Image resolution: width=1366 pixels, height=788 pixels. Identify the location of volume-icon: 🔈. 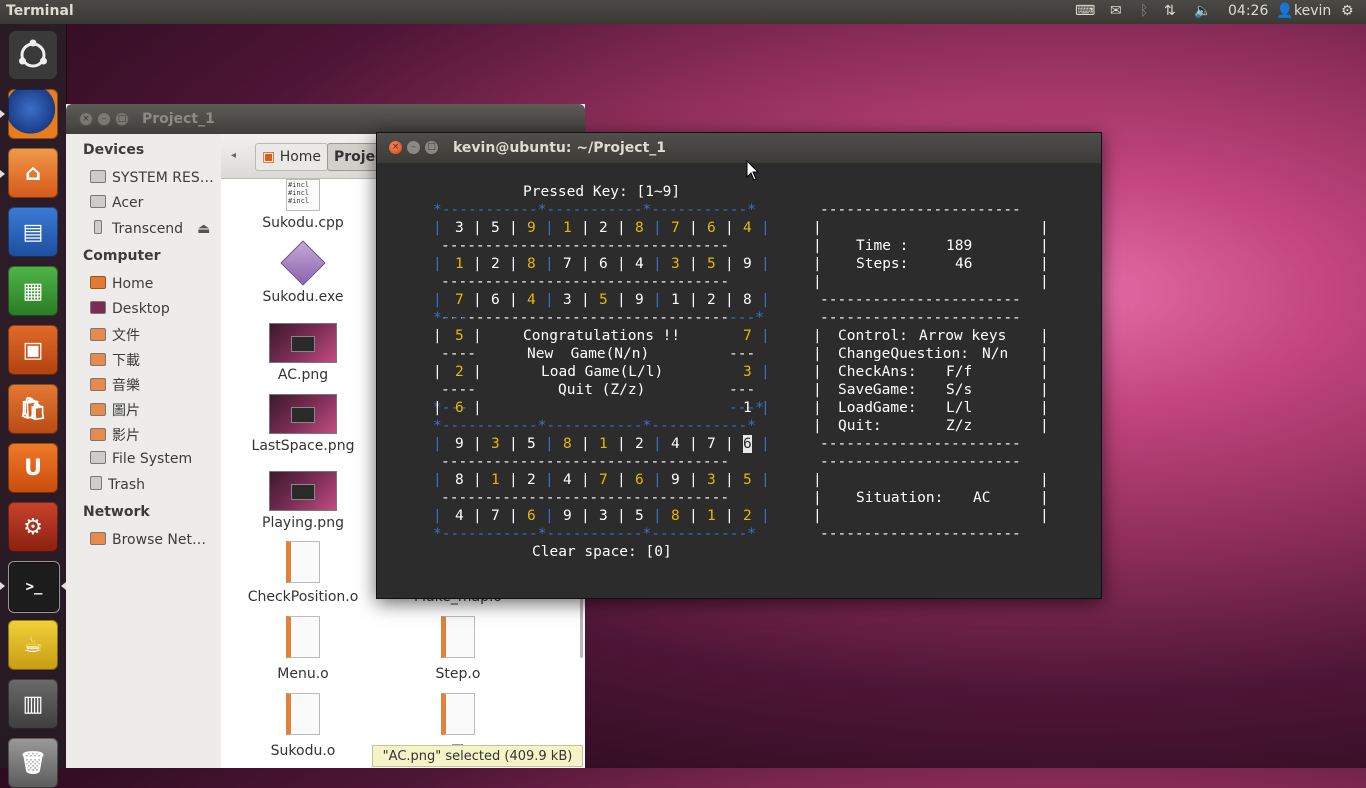
(1202, 11).